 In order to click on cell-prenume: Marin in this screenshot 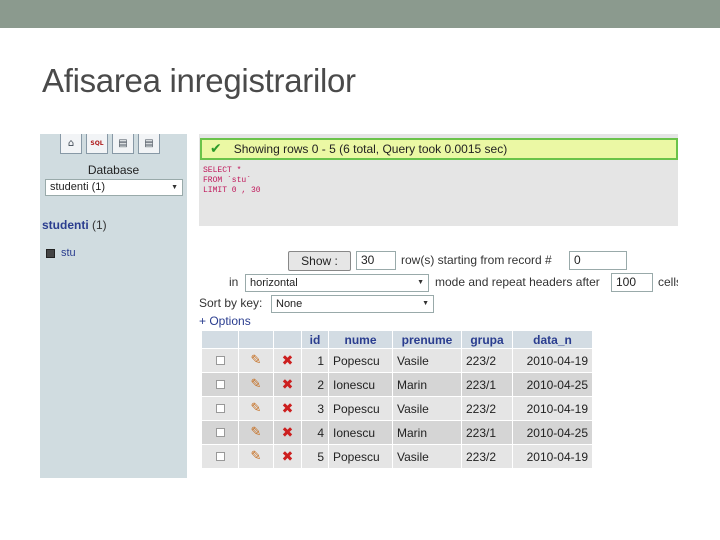, I will do `click(427, 432)`.